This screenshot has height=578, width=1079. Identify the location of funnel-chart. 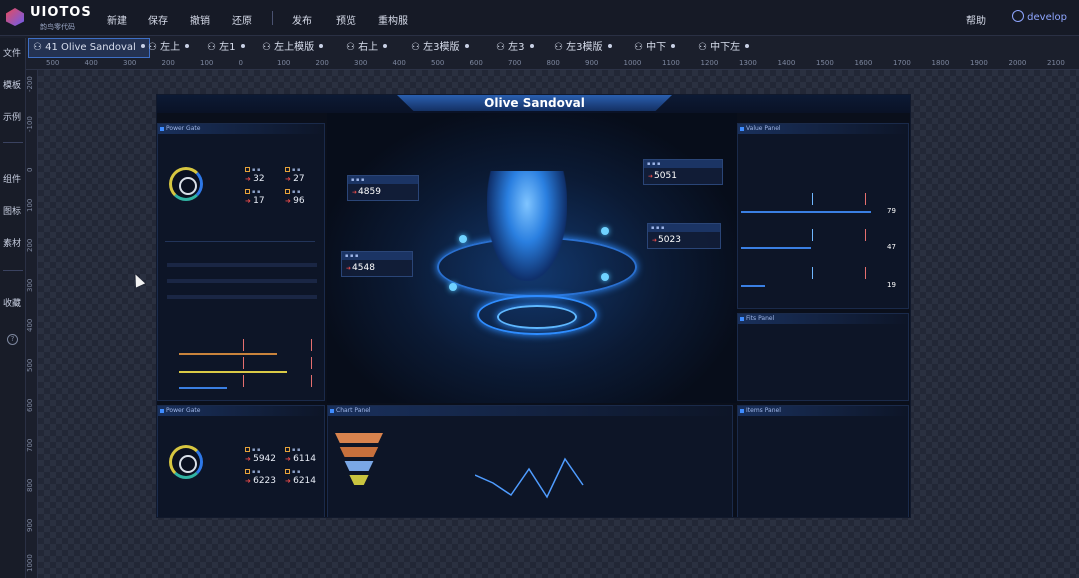
(359, 464).